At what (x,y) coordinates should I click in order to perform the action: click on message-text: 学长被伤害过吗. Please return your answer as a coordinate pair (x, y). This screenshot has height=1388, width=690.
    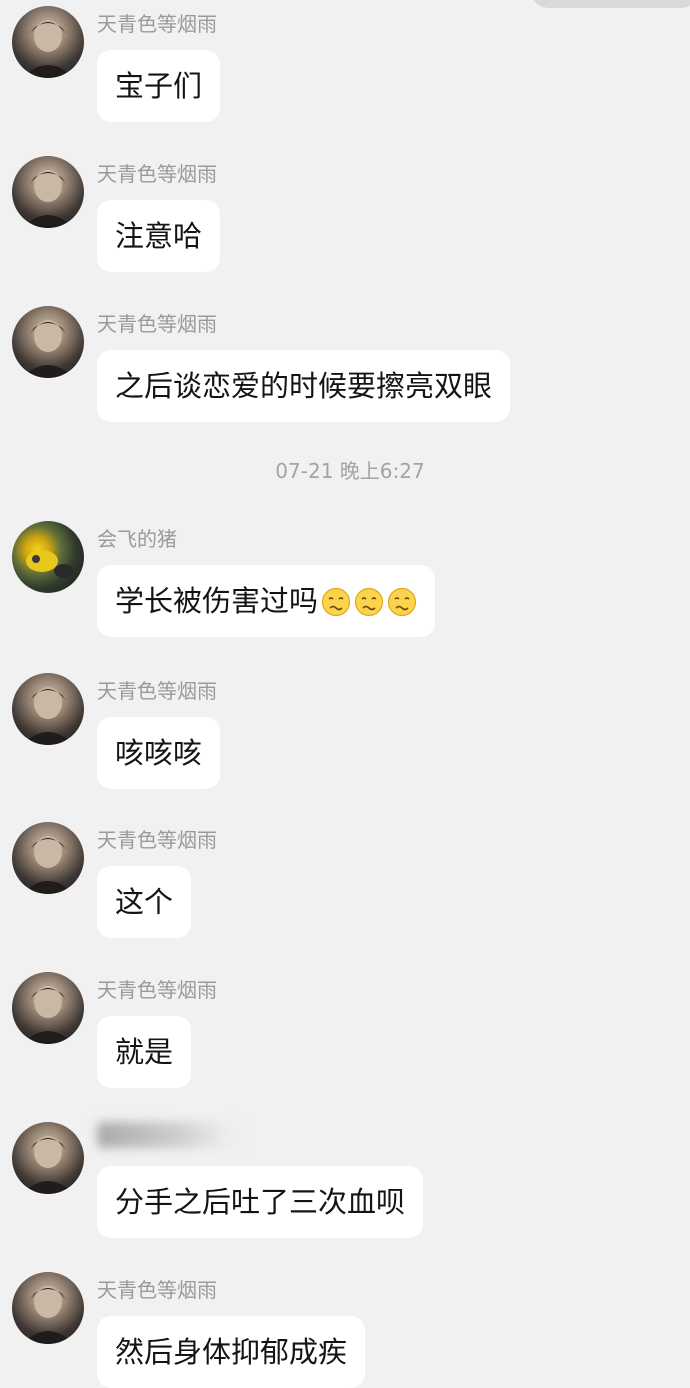
    Looking at the image, I should click on (217, 601).